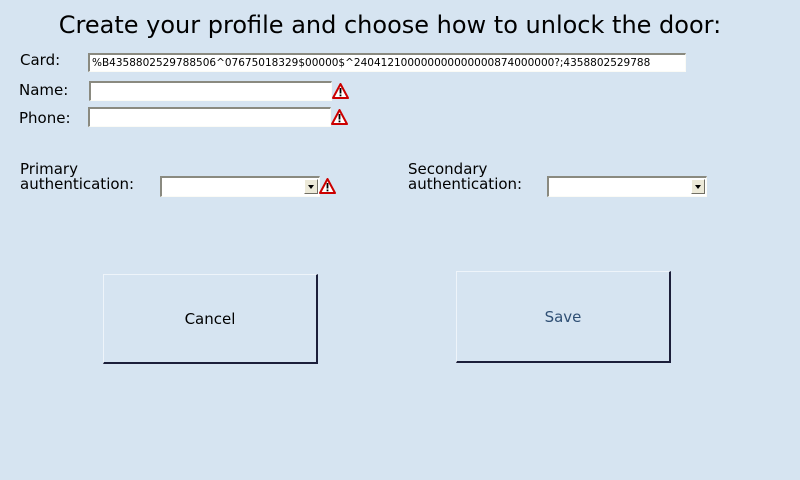  Describe the element at coordinates (77, 184) in the screenshot. I see `primary-auth-label-line2: authentication:` at that location.